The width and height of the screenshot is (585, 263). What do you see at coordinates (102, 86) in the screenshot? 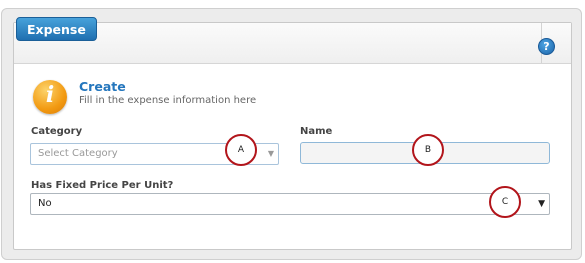
I see `create-title: Create` at bounding box center [102, 86].